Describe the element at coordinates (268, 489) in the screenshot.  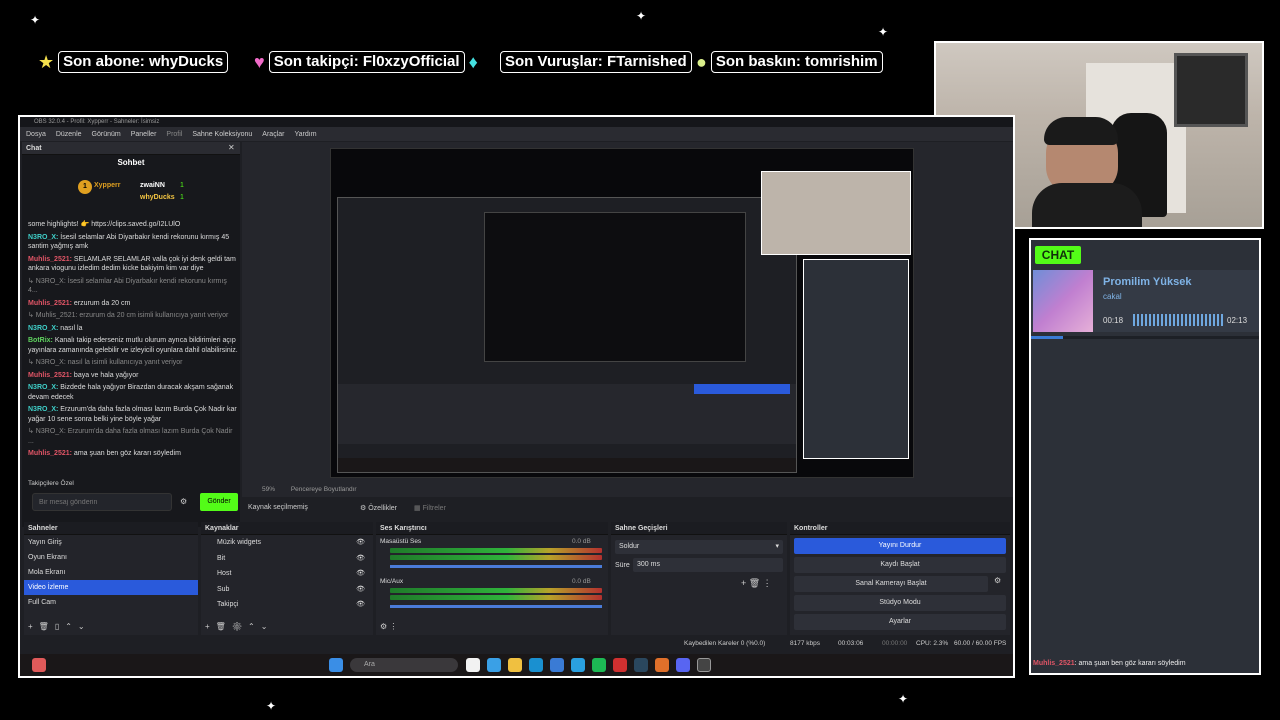
I see `zoom-level: 59%` at that location.